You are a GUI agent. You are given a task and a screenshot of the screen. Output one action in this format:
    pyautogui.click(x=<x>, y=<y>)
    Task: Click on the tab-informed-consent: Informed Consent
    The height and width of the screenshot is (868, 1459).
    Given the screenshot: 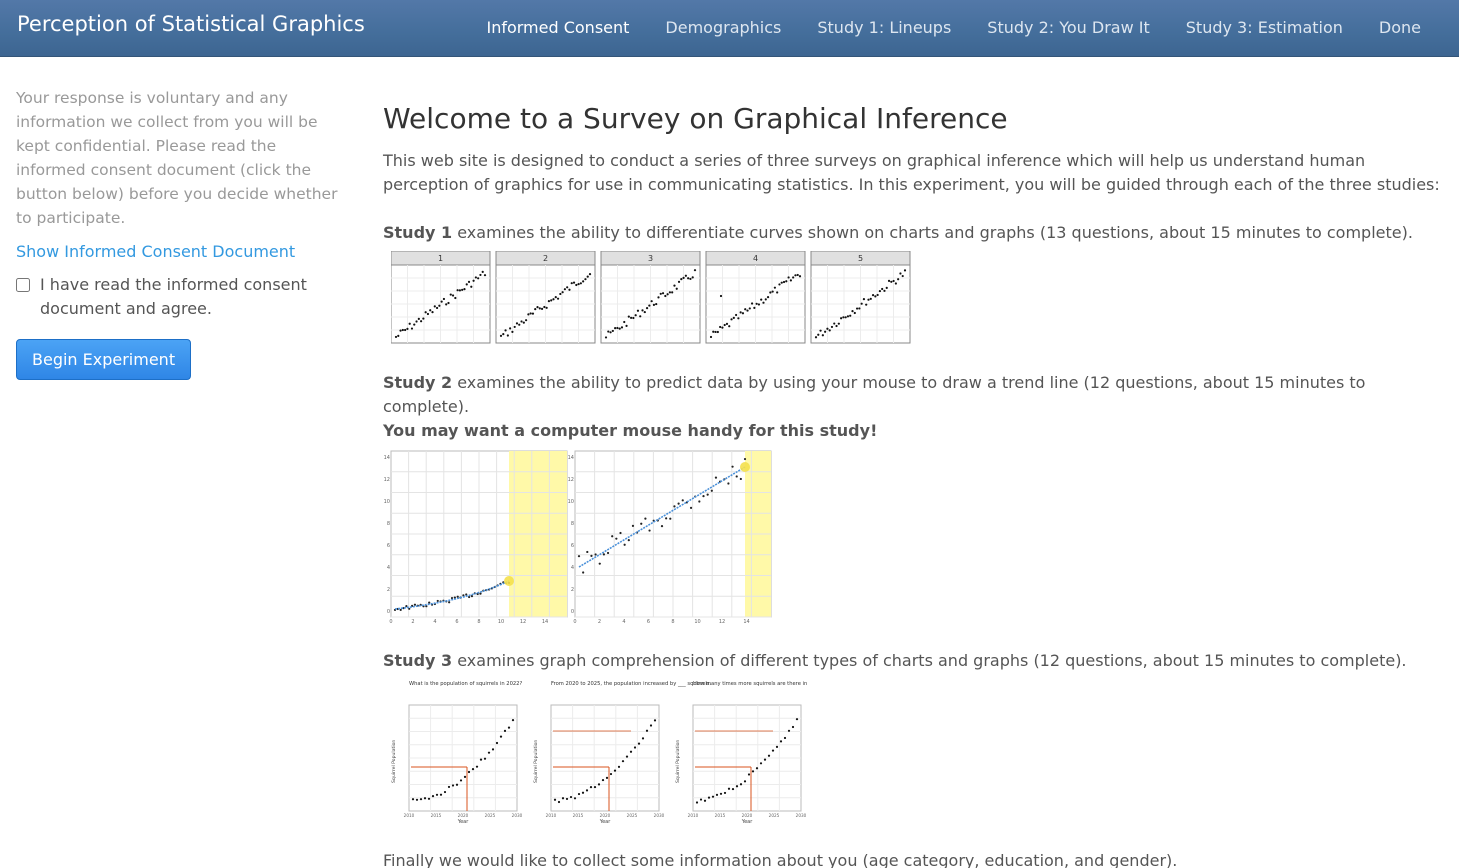 What is the action you would take?
    pyautogui.click(x=557, y=28)
    